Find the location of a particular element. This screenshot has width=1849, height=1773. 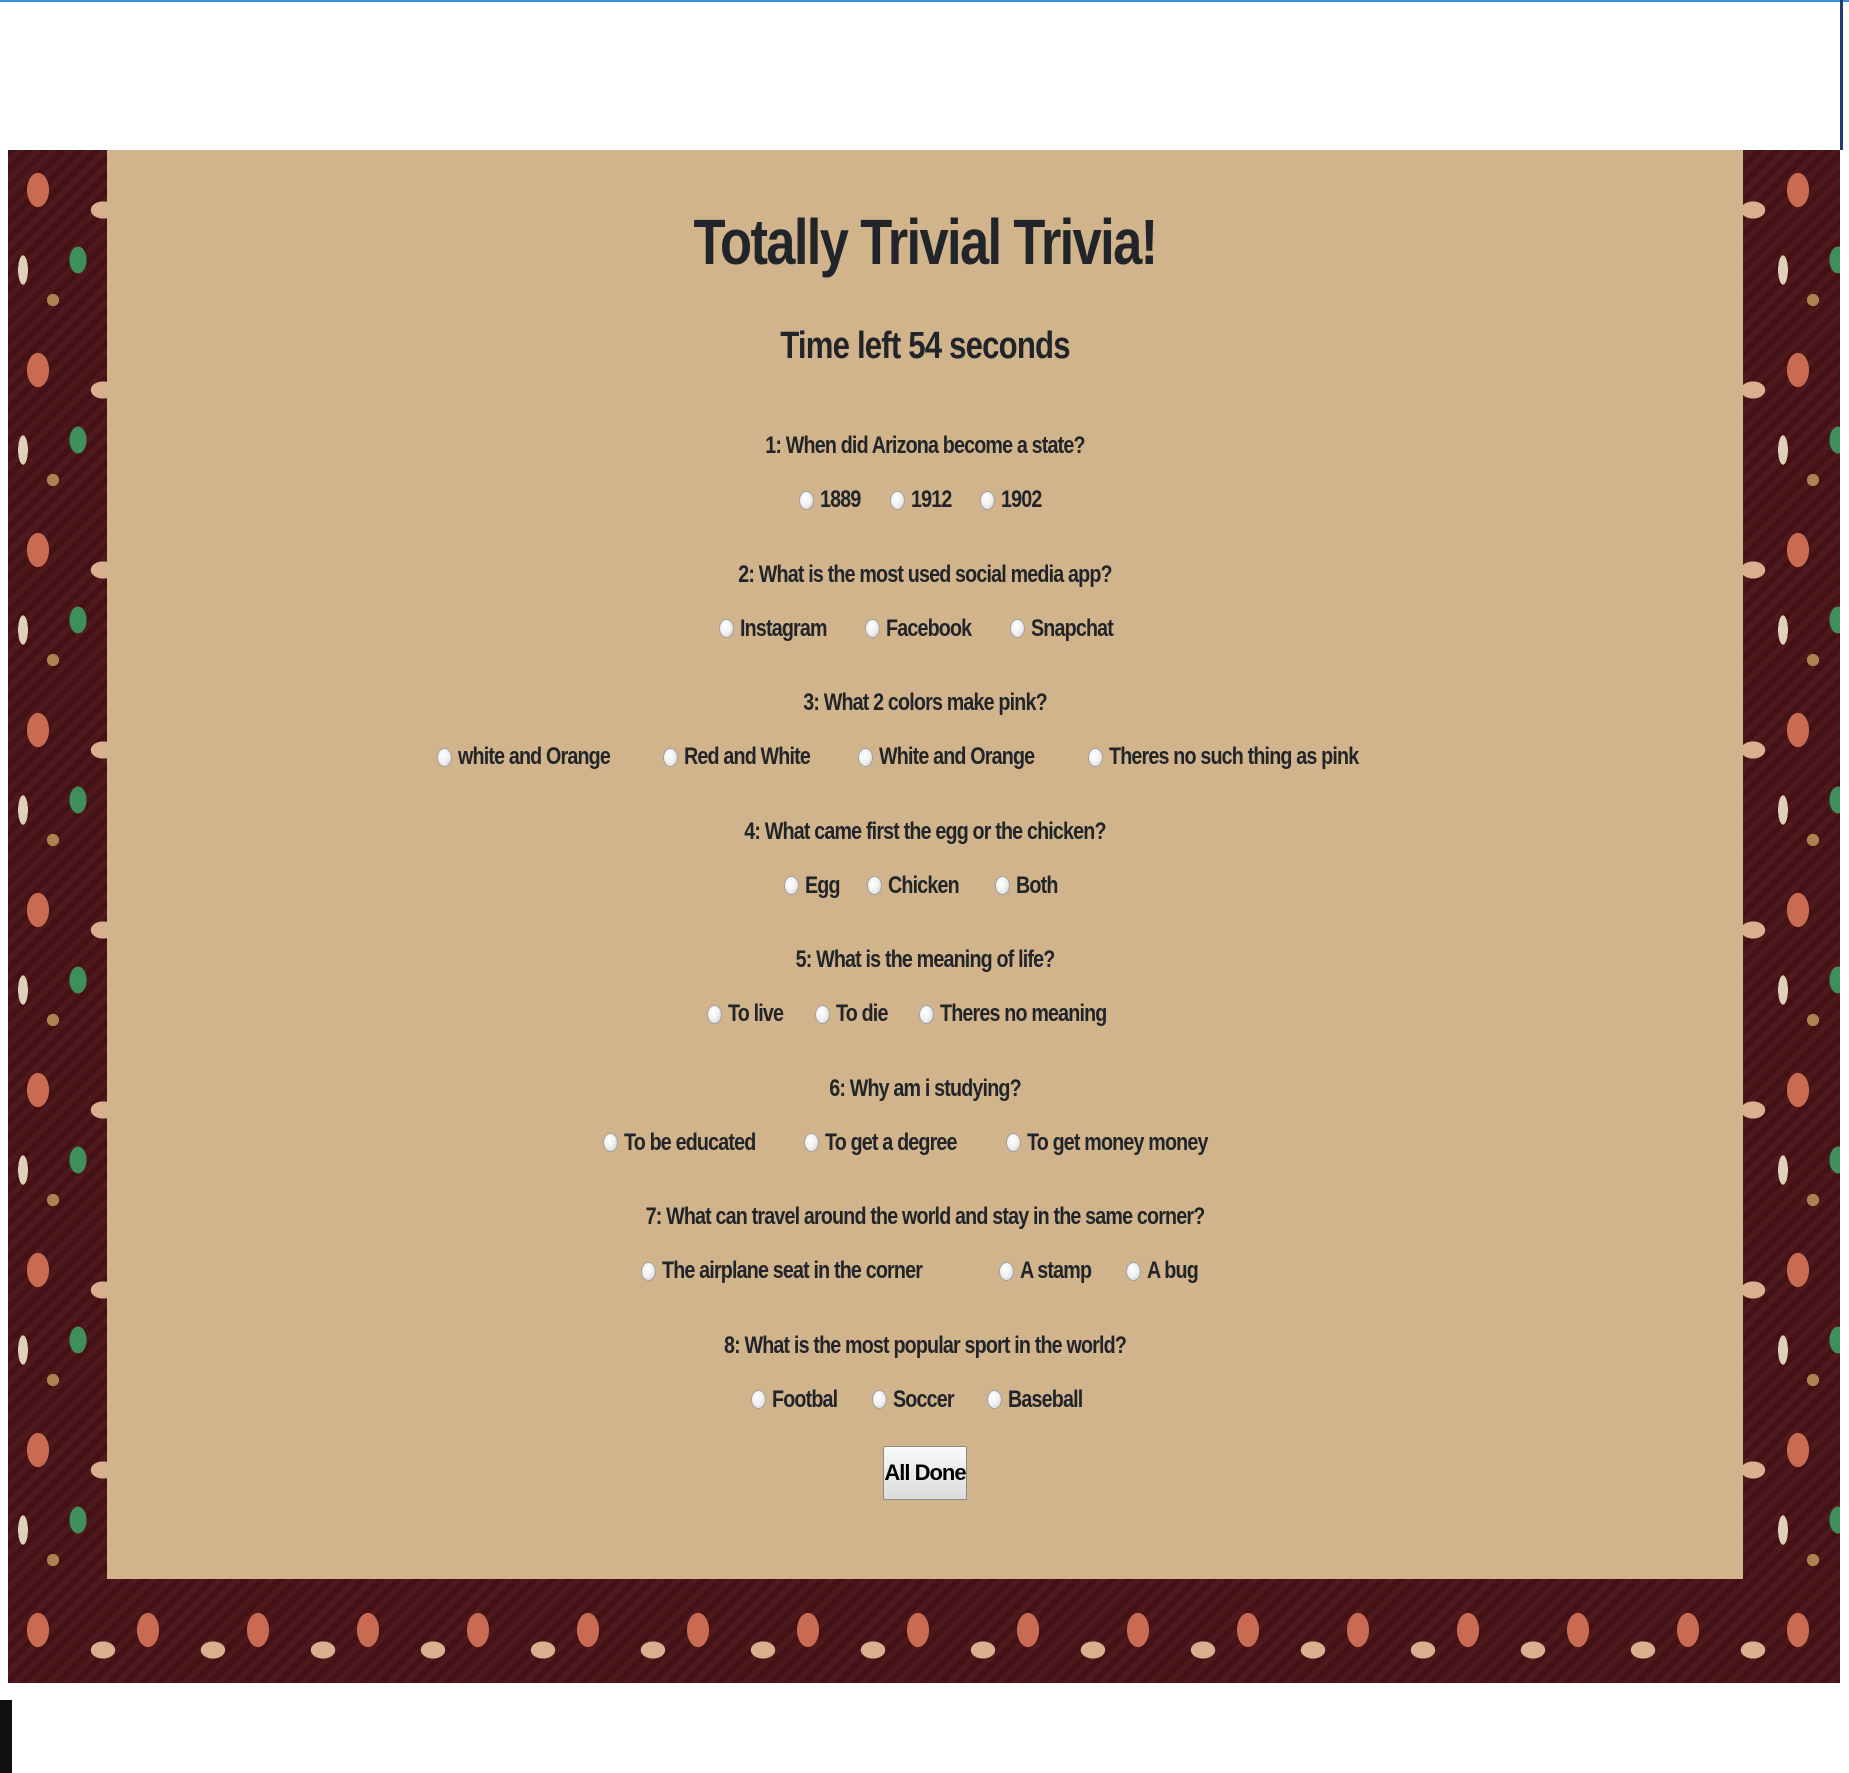

answer-option: Theres no such thing as pink is located at coordinates (1250, 757).